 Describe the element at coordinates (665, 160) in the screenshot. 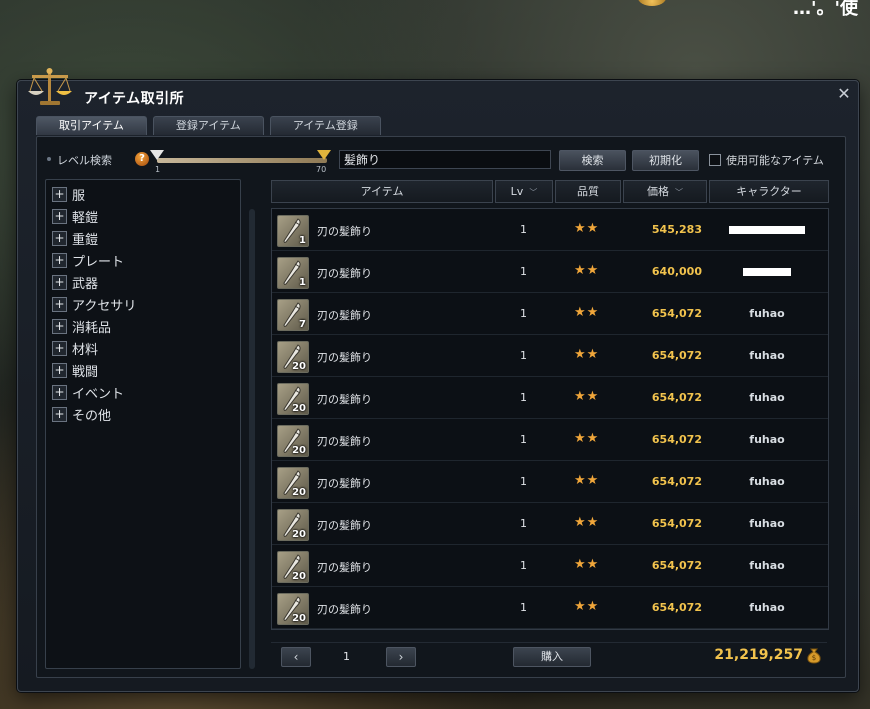

I see `reset-button: 初期化` at that location.